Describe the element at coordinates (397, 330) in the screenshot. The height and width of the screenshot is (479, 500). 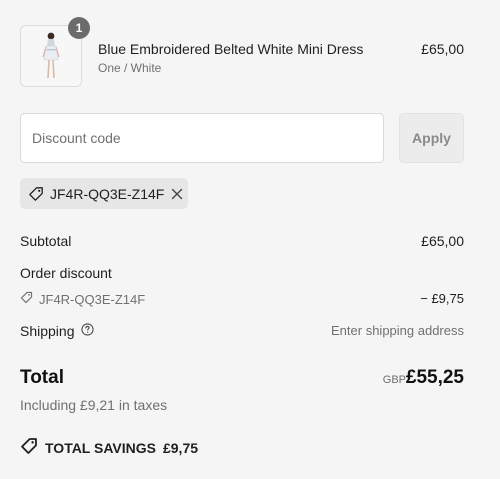
I see `shipping-value: Enter shipping address` at that location.